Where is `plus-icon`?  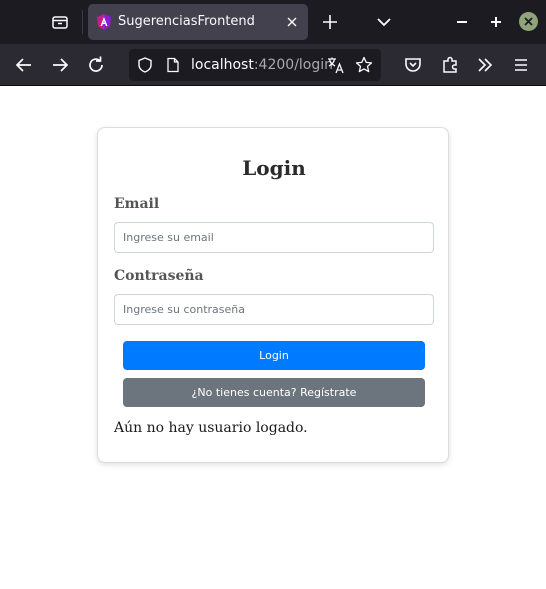 plus-icon is located at coordinates (330, 22).